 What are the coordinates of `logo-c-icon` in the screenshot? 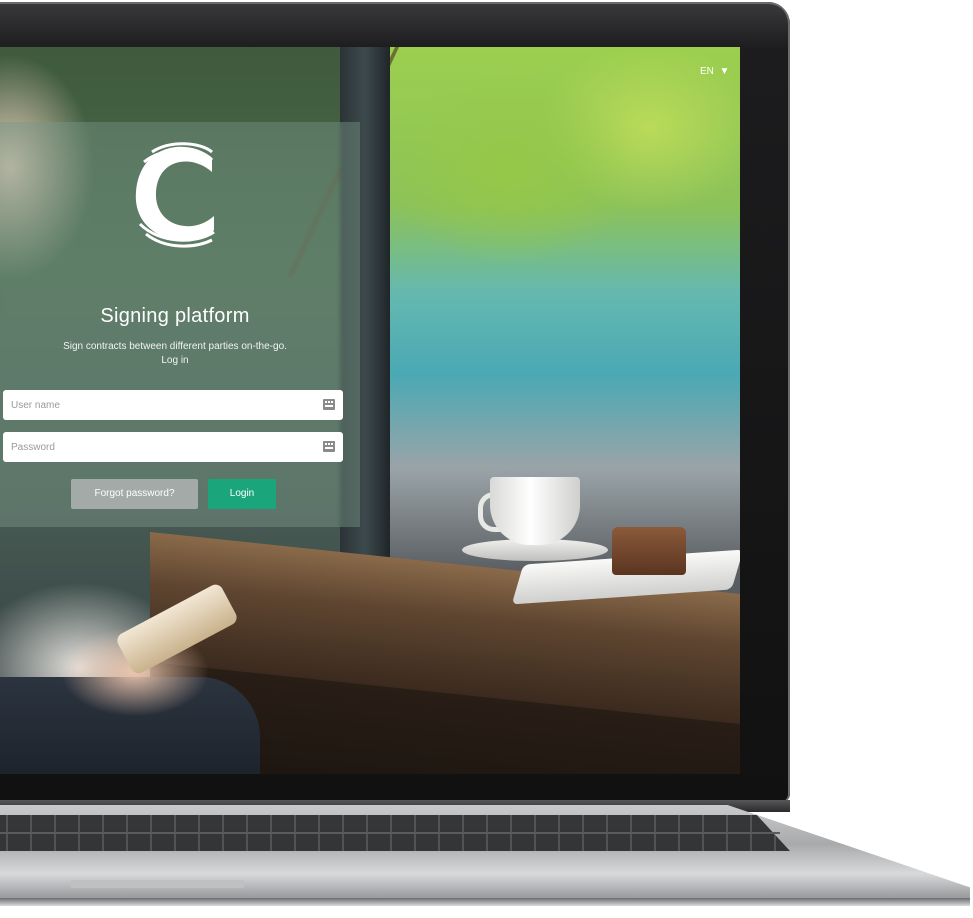 It's located at (175, 195).